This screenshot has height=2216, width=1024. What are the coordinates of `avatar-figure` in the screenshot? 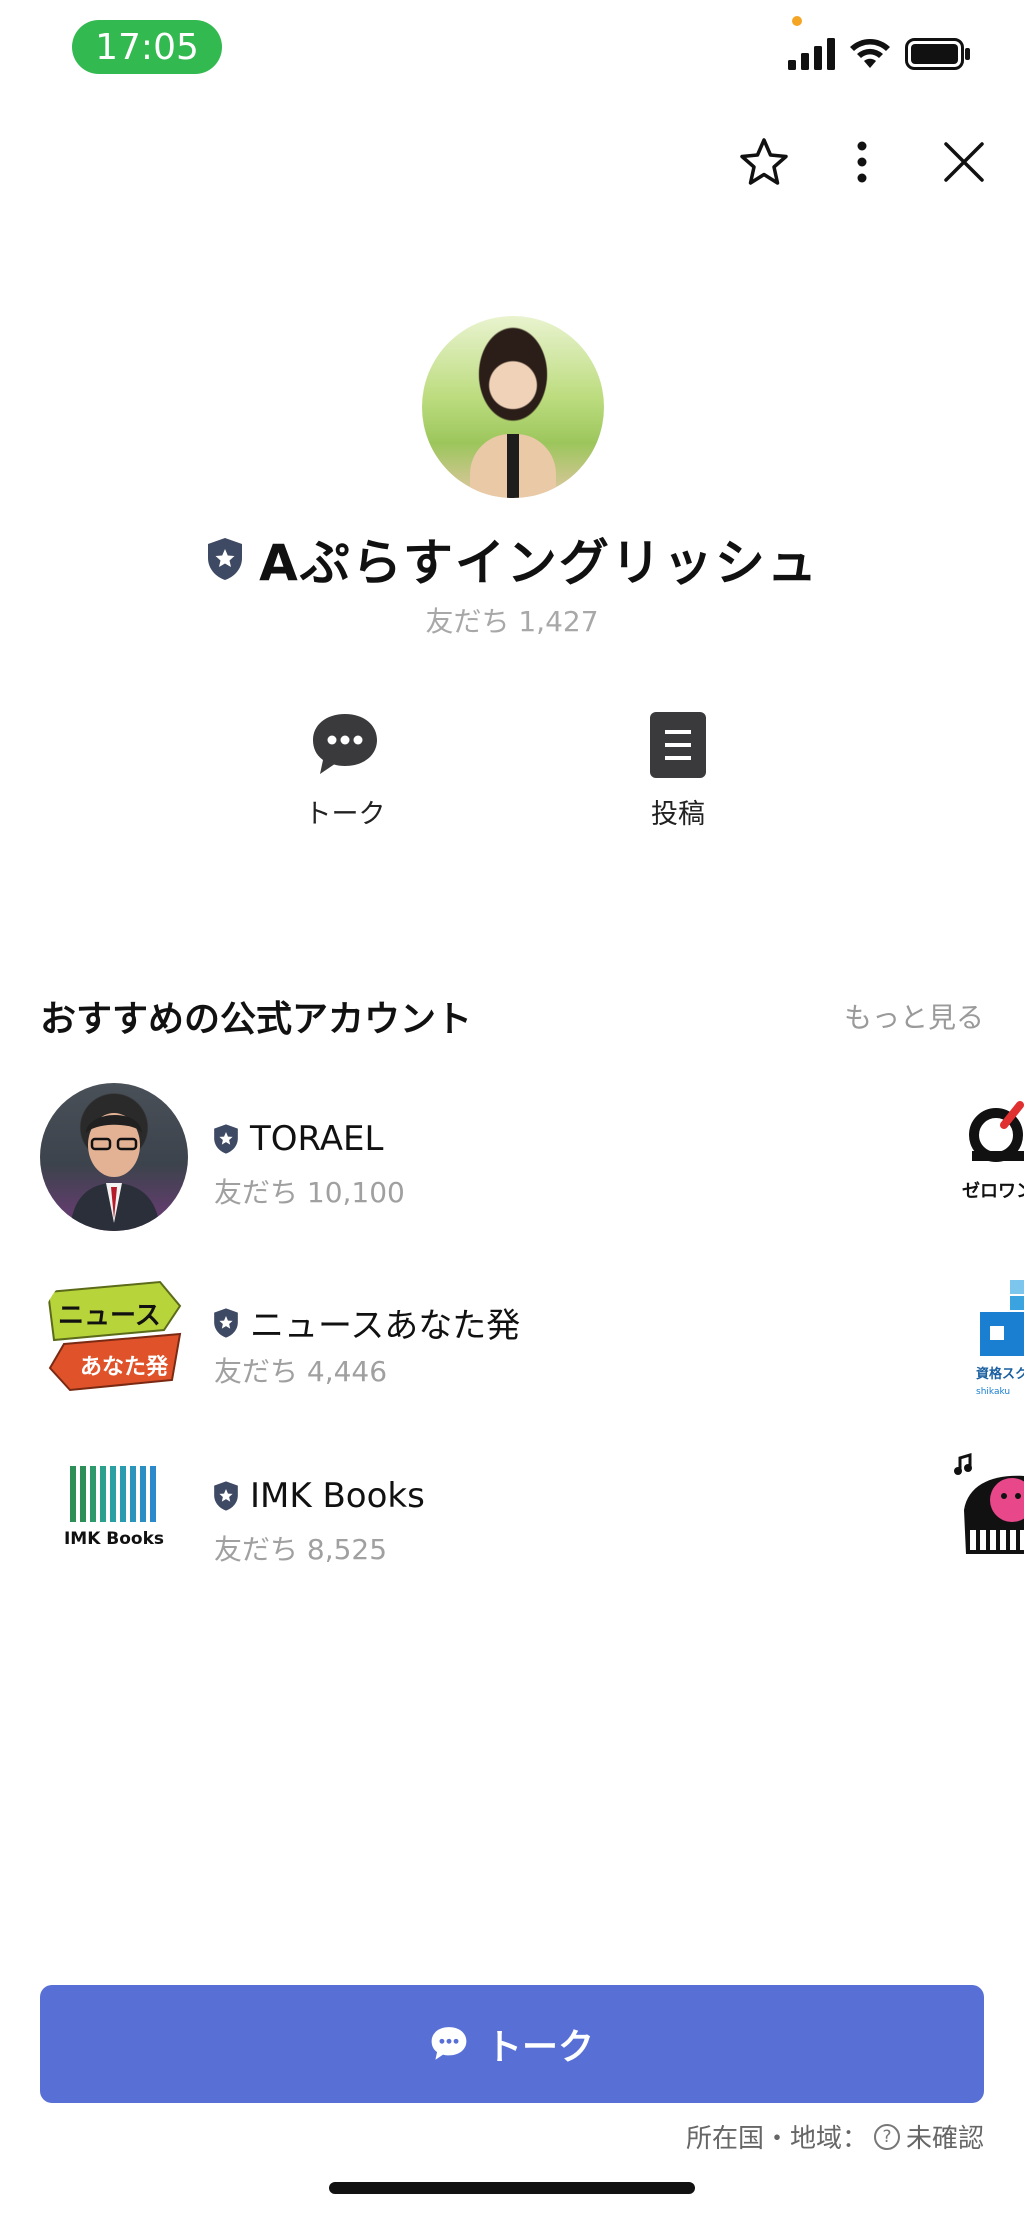 It's located at (513, 466).